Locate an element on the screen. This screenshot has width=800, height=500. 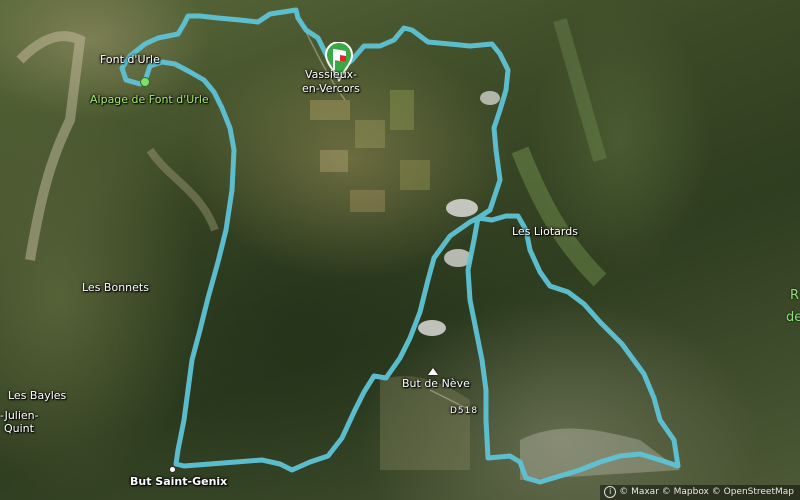
edge-label-de: de is located at coordinates (793, 317).